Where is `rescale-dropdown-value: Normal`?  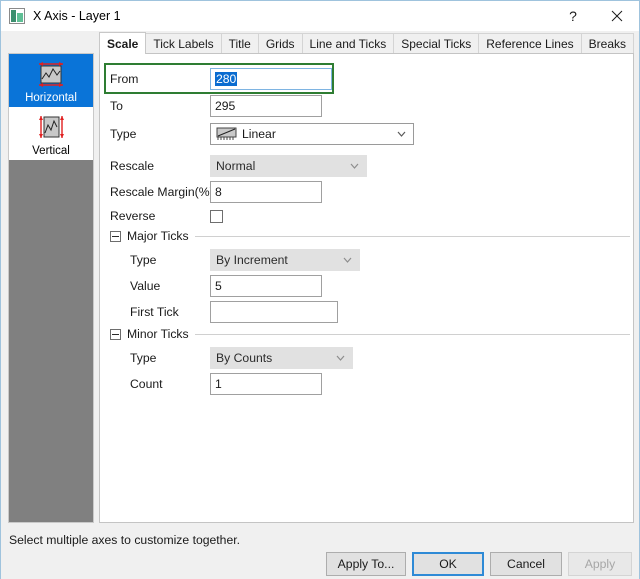
rescale-dropdown-value: Normal is located at coordinates (236, 166).